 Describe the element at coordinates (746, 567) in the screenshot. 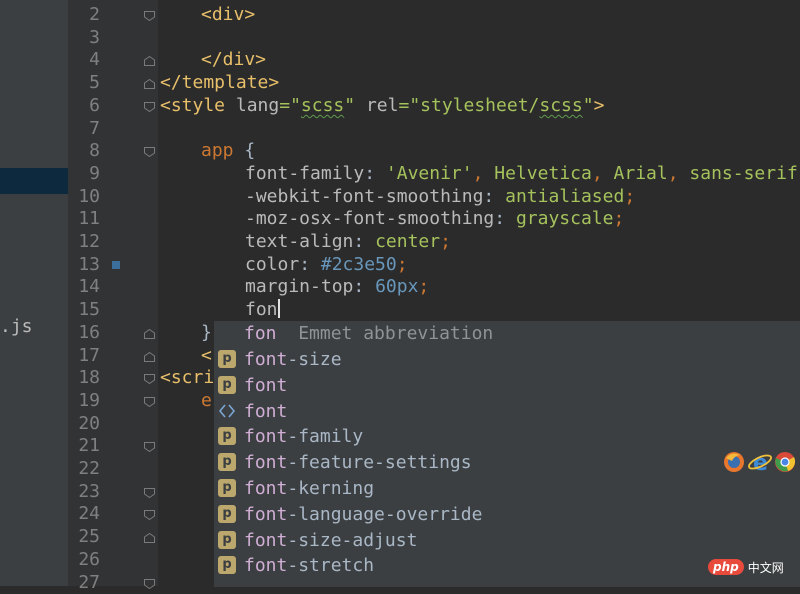

I see `watermark: php 中文网` at that location.